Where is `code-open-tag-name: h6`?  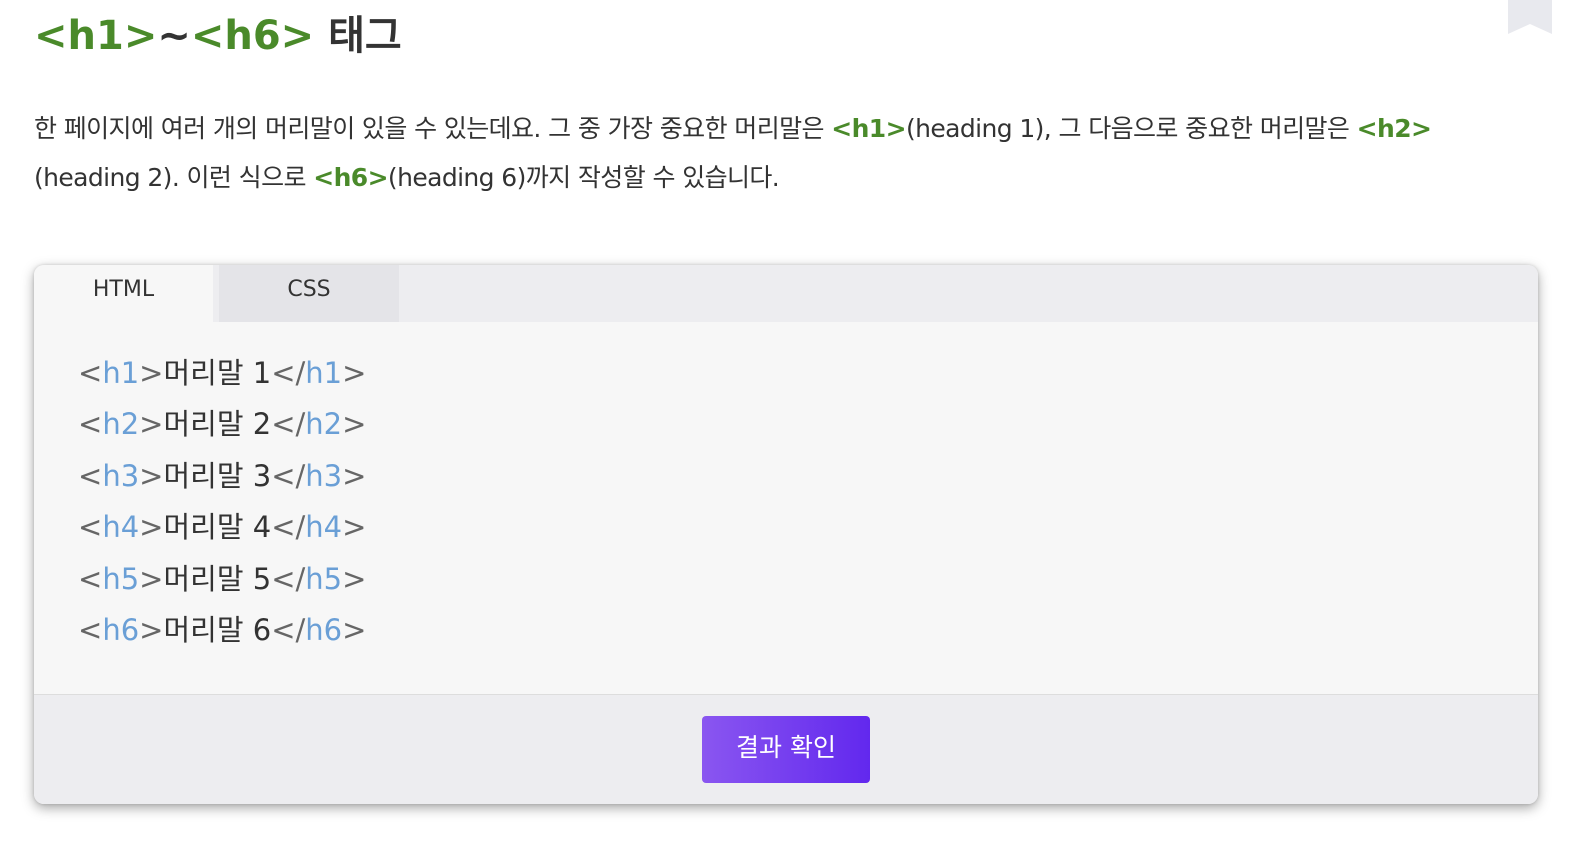
code-open-tag-name: h6 is located at coordinates (121, 630).